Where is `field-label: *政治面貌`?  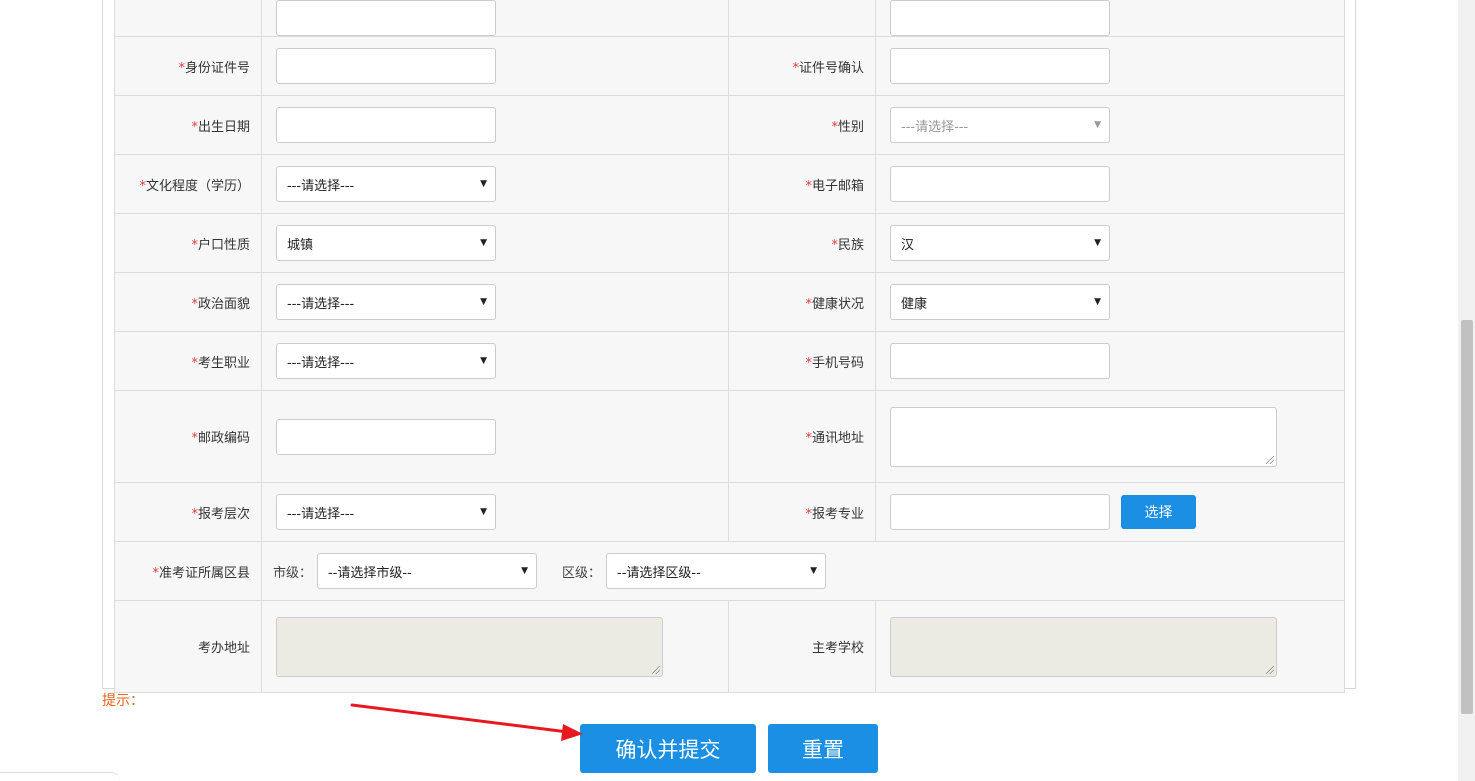
field-label: *政治面貌 is located at coordinates (188, 302).